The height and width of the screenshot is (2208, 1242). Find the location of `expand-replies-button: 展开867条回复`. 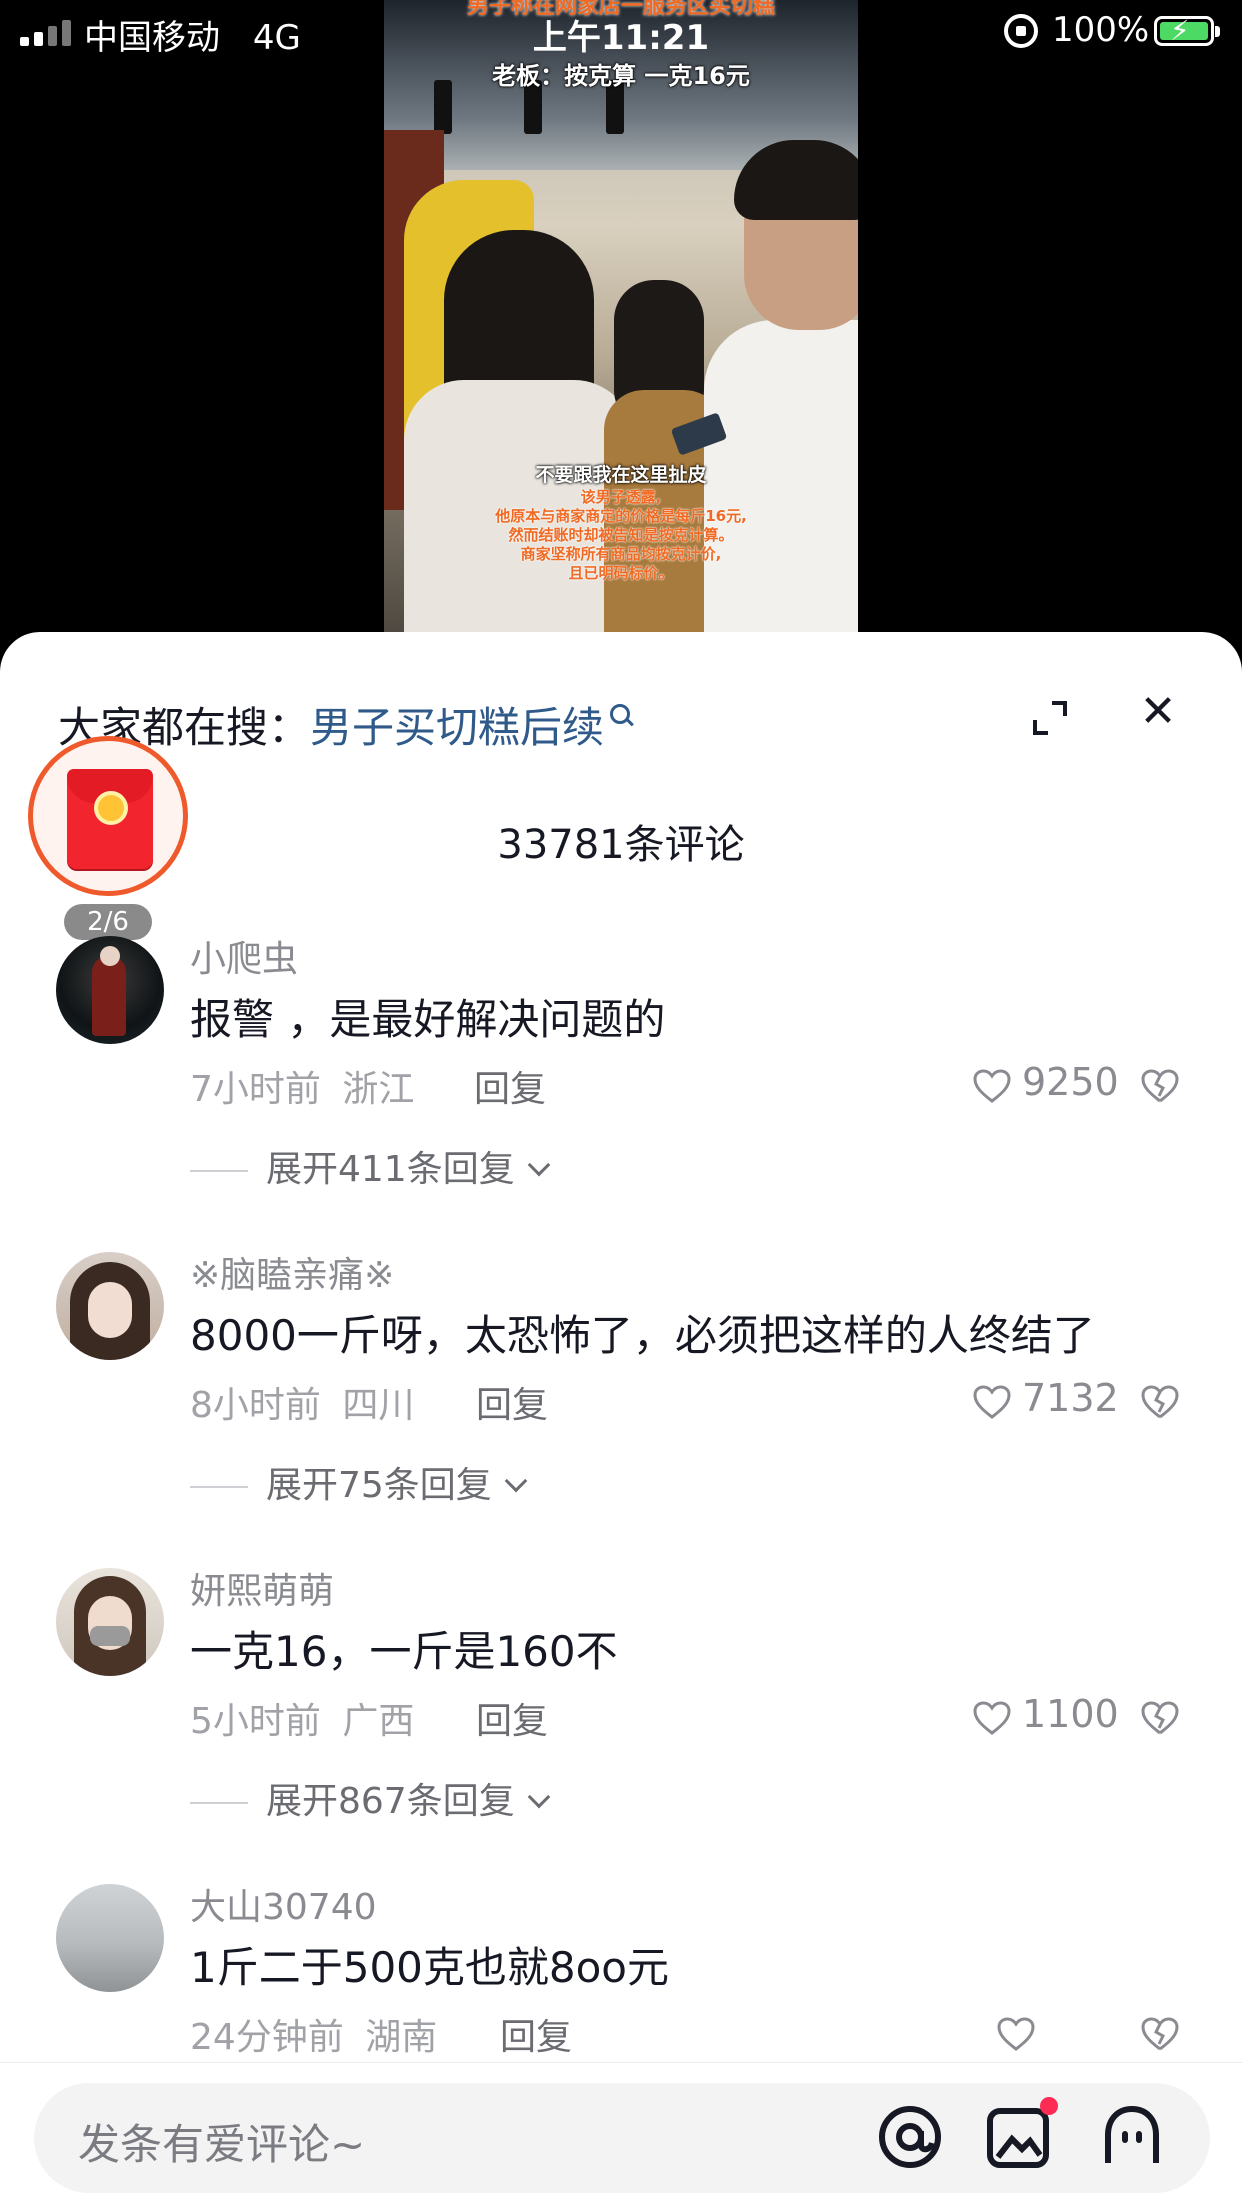

expand-replies-button: 展开867条回复 is located at coordinates (370, 1798).